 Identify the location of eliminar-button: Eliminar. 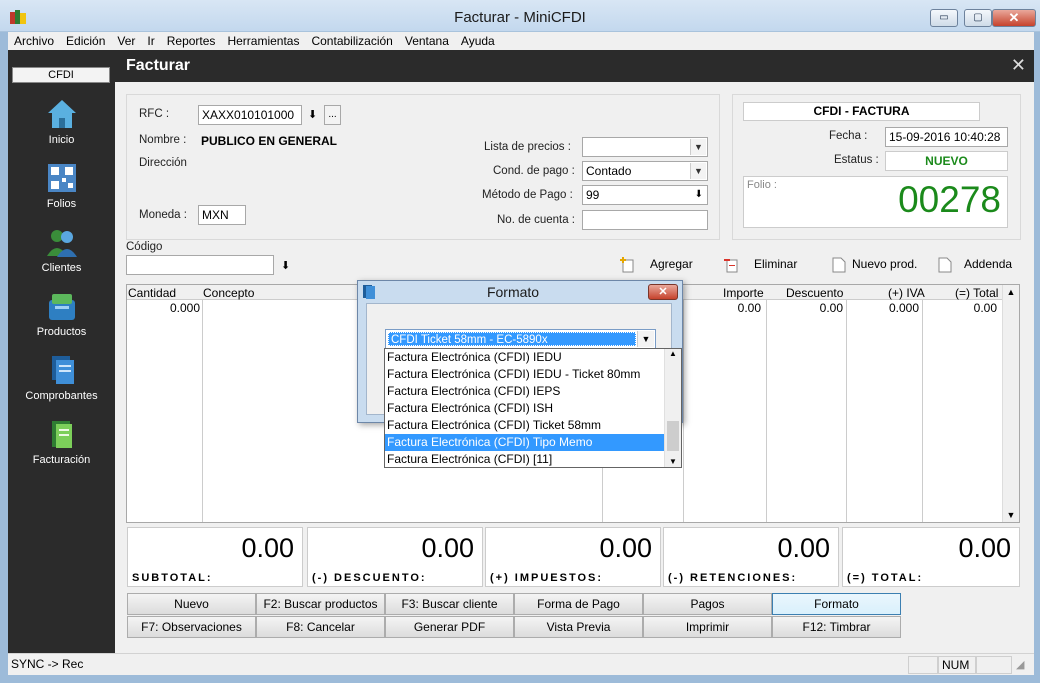
(760, 265).